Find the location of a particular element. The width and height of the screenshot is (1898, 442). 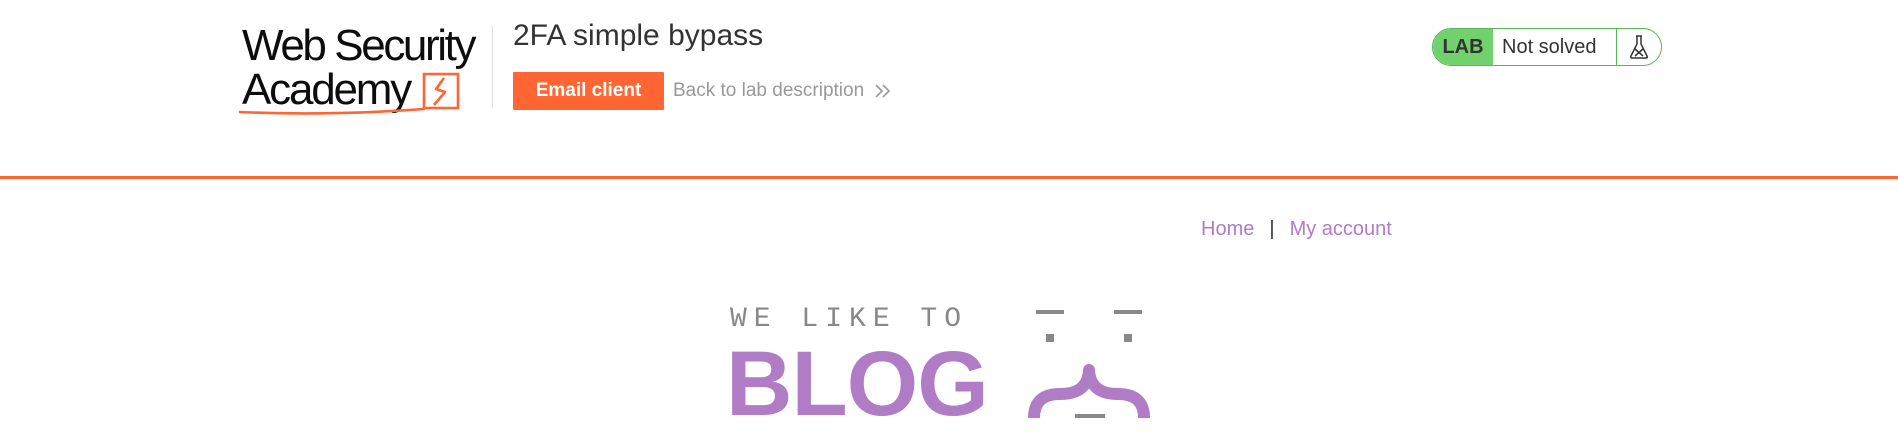

double-chevron-right-icon is located at coordinates (883, 91).